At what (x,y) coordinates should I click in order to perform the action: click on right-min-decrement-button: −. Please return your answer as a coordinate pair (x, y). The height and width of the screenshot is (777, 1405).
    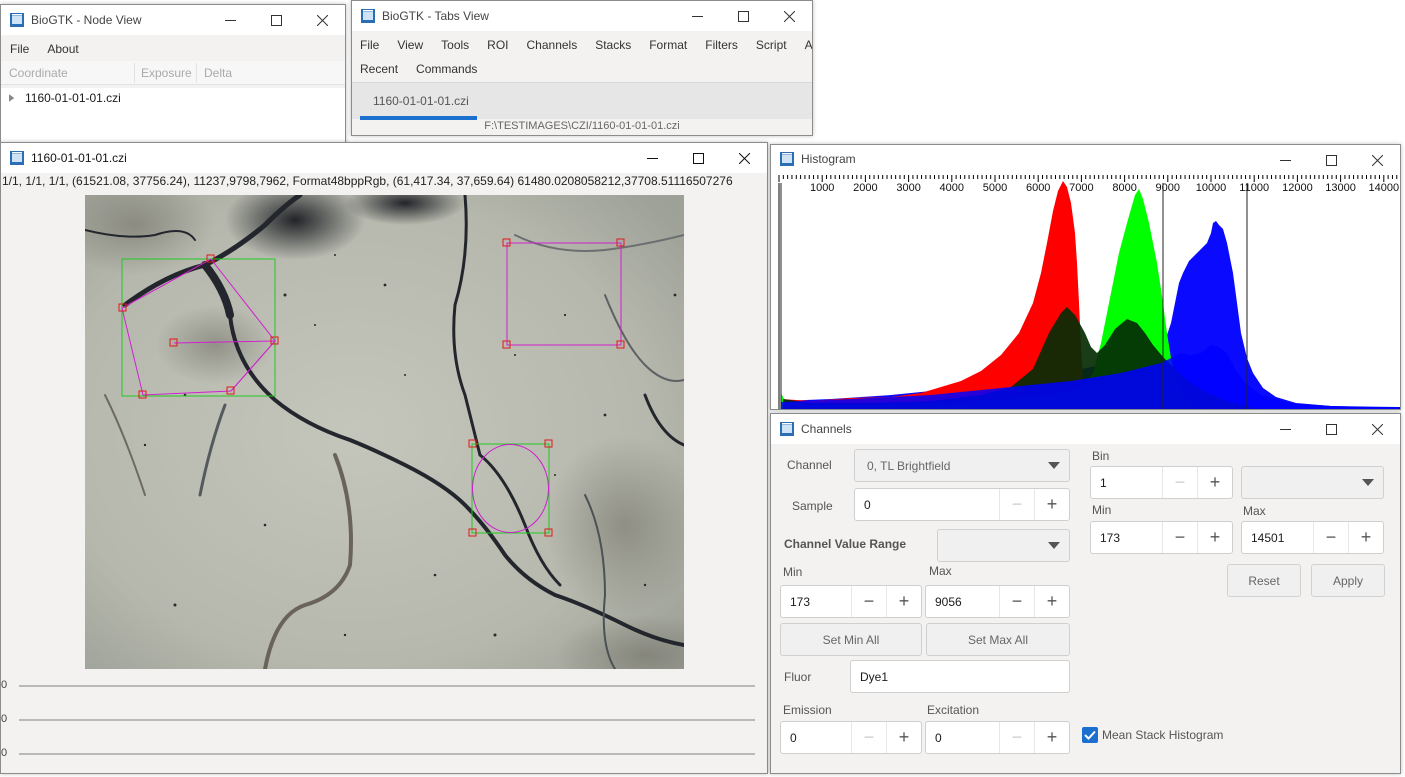
    Looking at the image, I should click on (1179, 537).